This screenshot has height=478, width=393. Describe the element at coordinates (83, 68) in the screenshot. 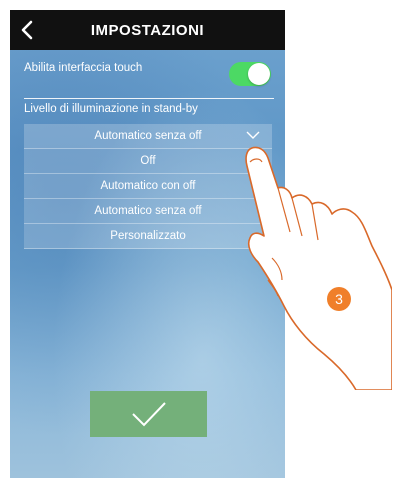

I see `touch-setting-label: Abilita interfaccia touch` at that location.